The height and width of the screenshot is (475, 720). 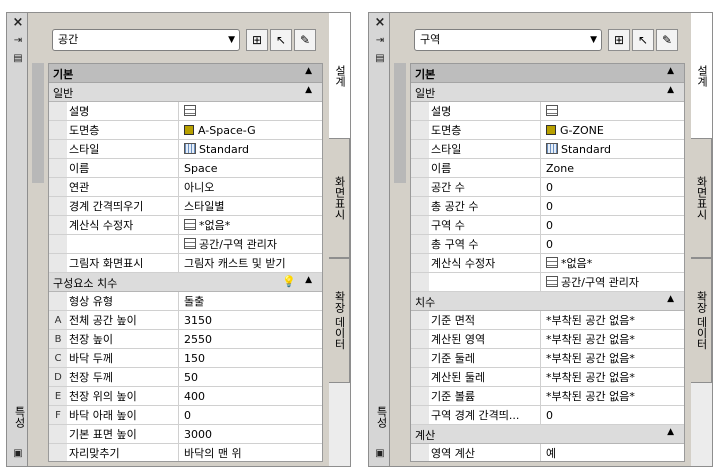 I want to click on property-row: 기준 면적 *부착된 공간 없음*, so click(x=547, y=320).